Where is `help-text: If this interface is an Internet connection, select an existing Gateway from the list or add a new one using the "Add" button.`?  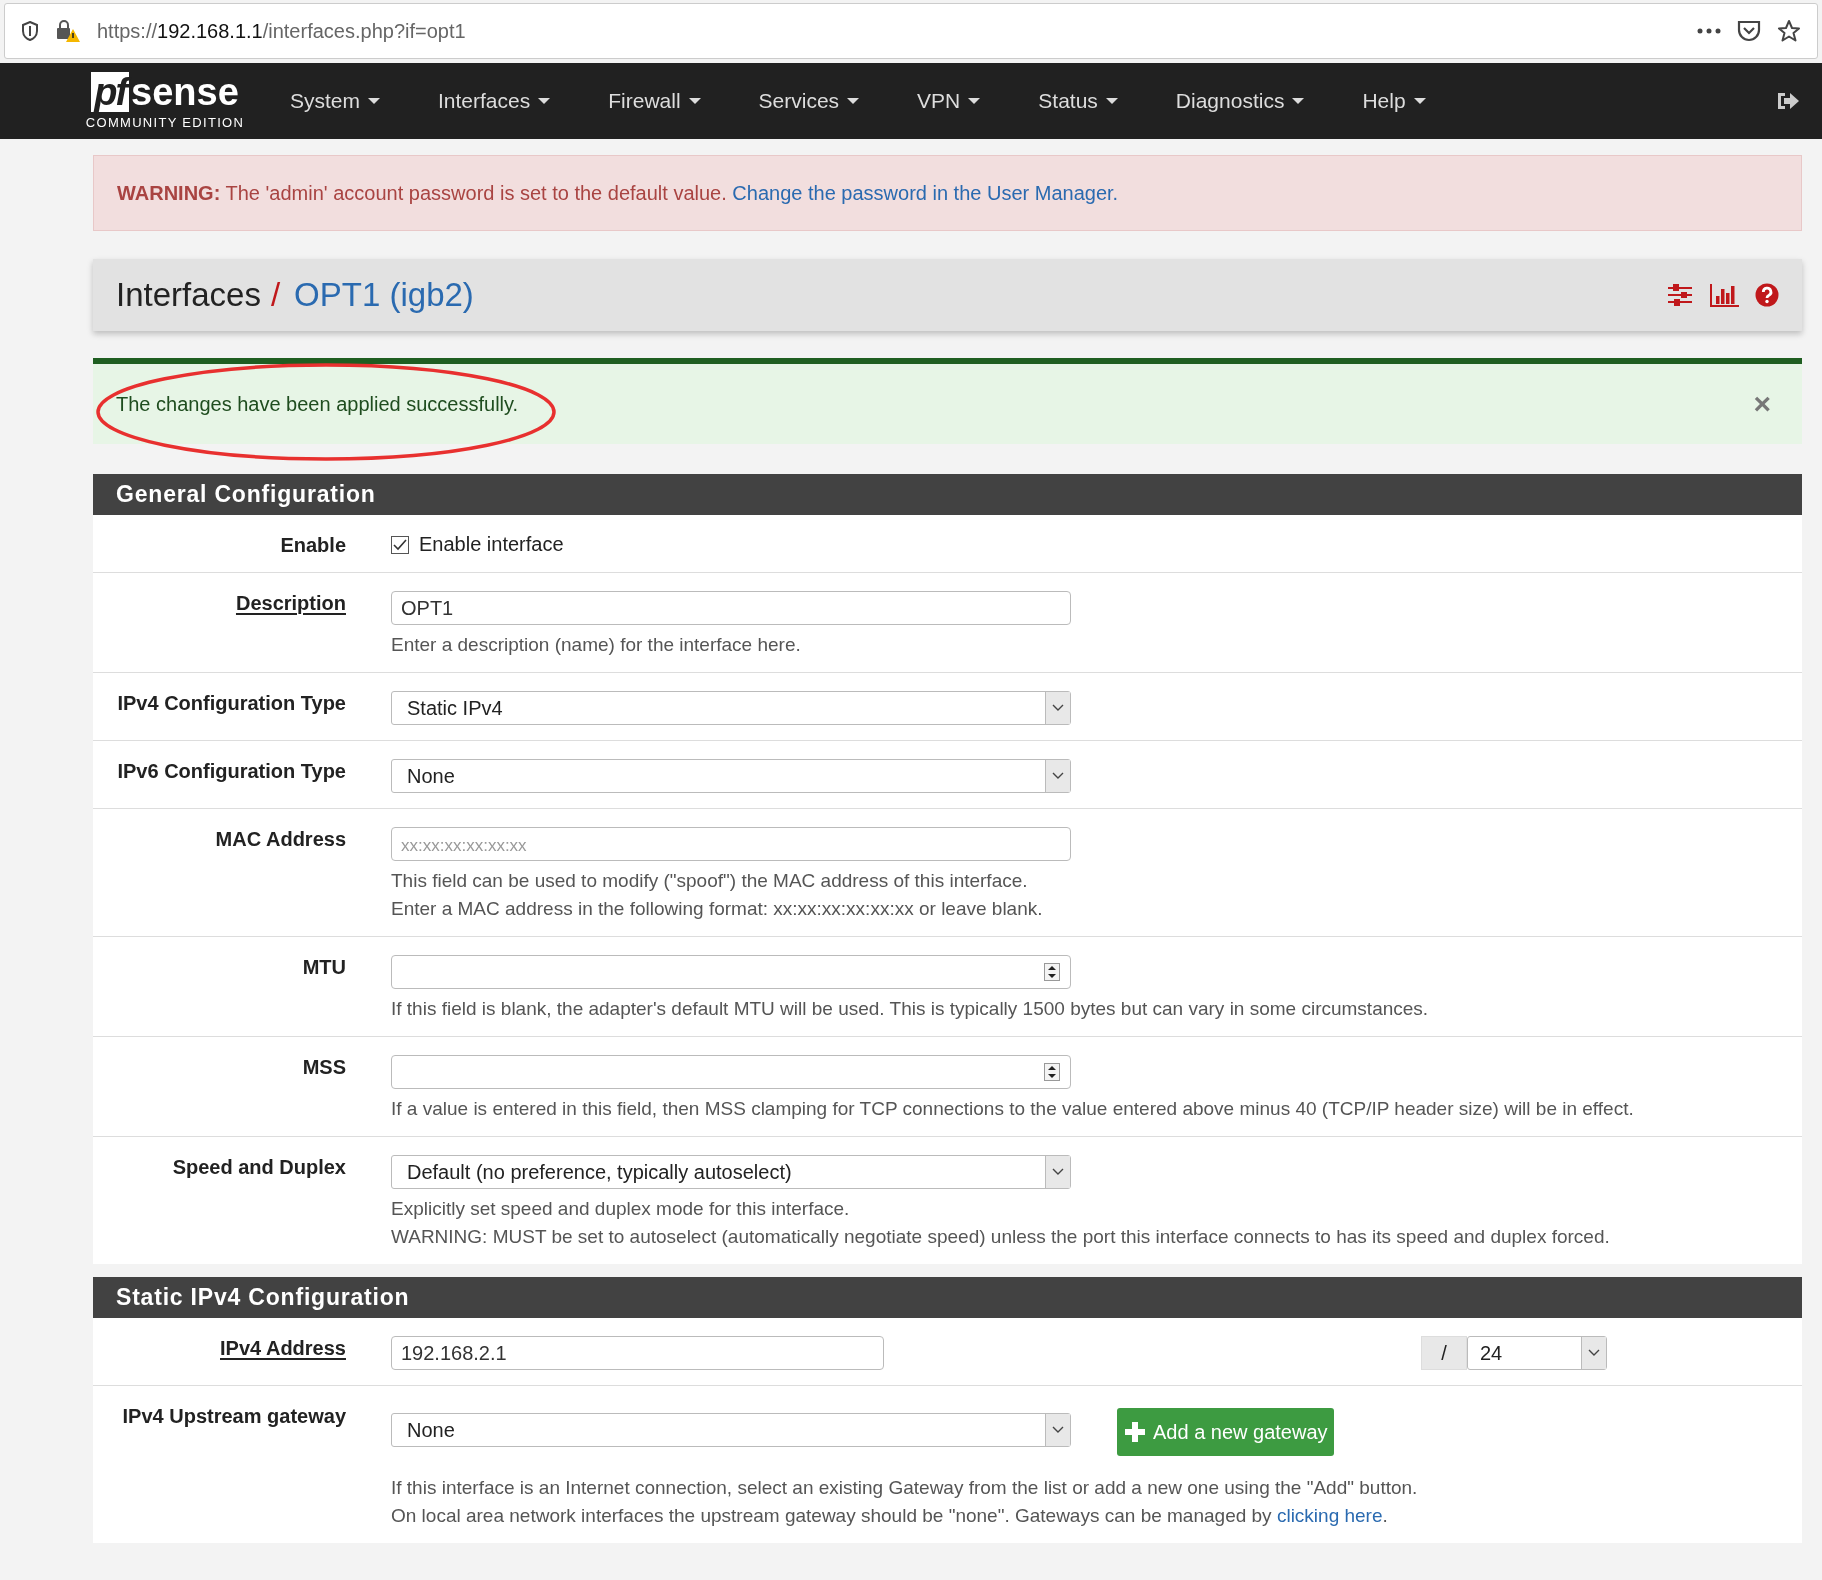 help-text: If this interface is an Internet connection, select an existing Gateway from the list or add a new one using the "Add" button. is located at coordinates (905, 1488).